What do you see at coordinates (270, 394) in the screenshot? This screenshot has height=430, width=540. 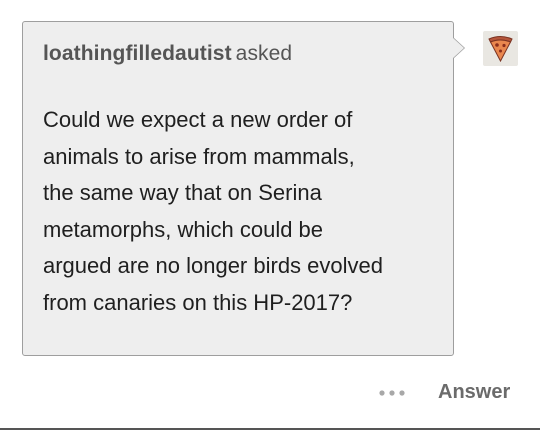 I see `post-footer: Answer` at bounding box center [270, 394].